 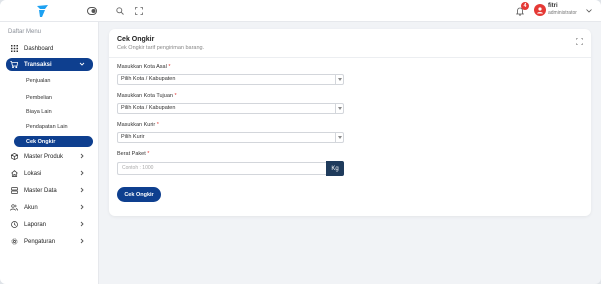 I want to click on courier-label-text: Masukkan Kurir, so click(x=136, y=125).